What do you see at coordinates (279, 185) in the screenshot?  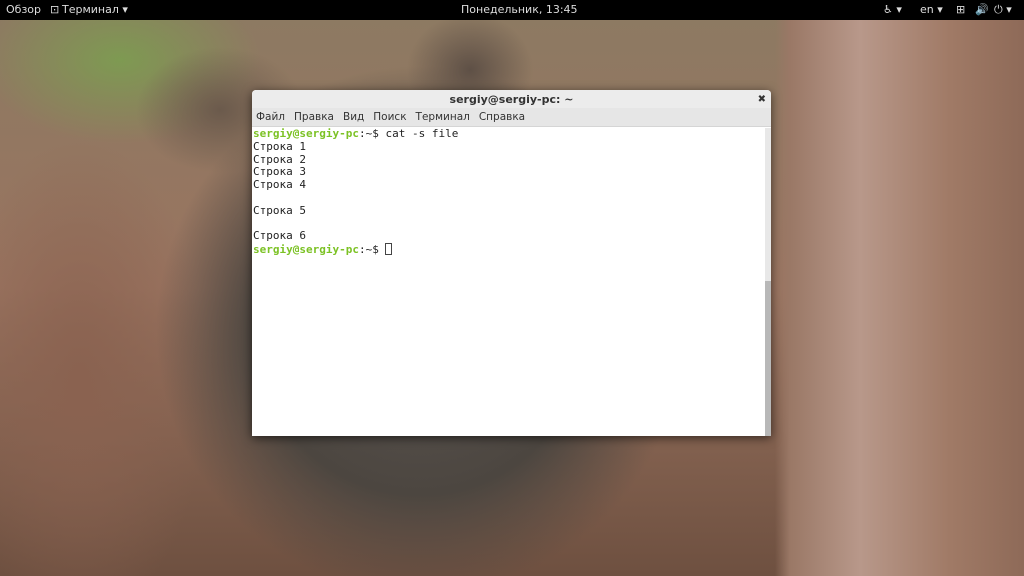 I see `output-line: Строка 4` at bounding box center [279, 185].